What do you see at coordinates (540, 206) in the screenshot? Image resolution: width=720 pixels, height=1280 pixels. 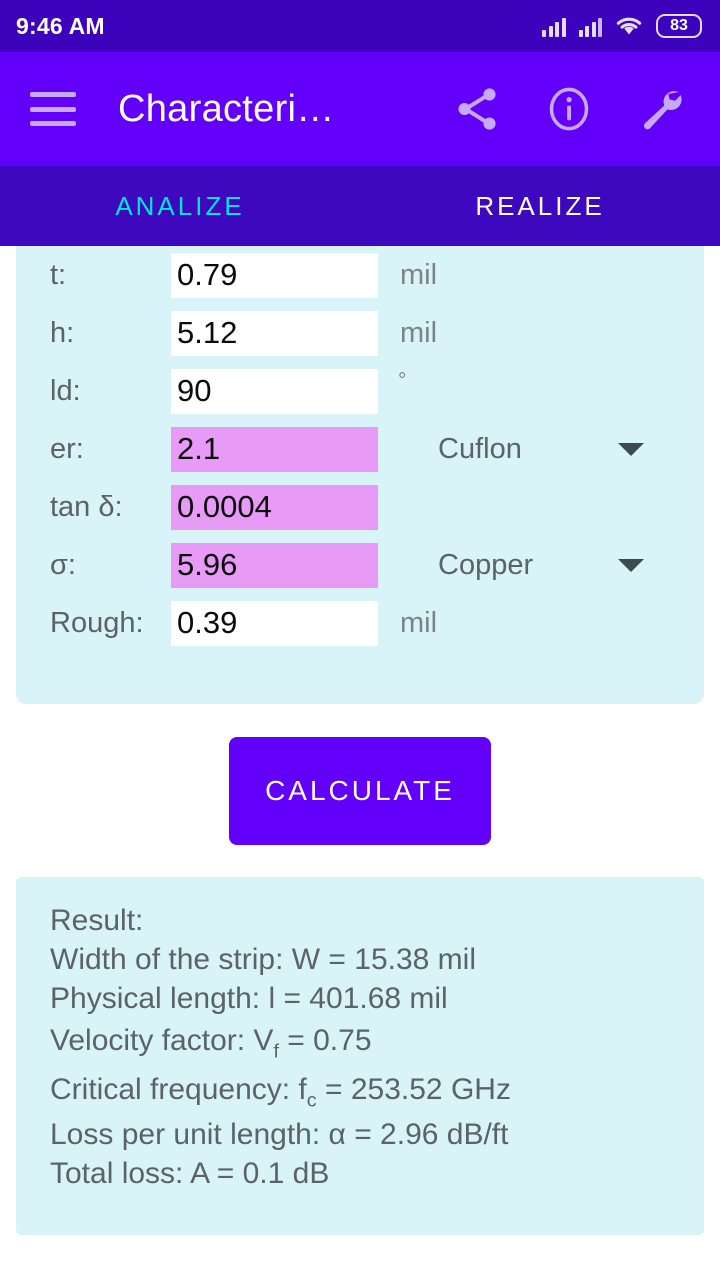 I see `tab-realize: REALIZE` at bounding box center [540, 206].